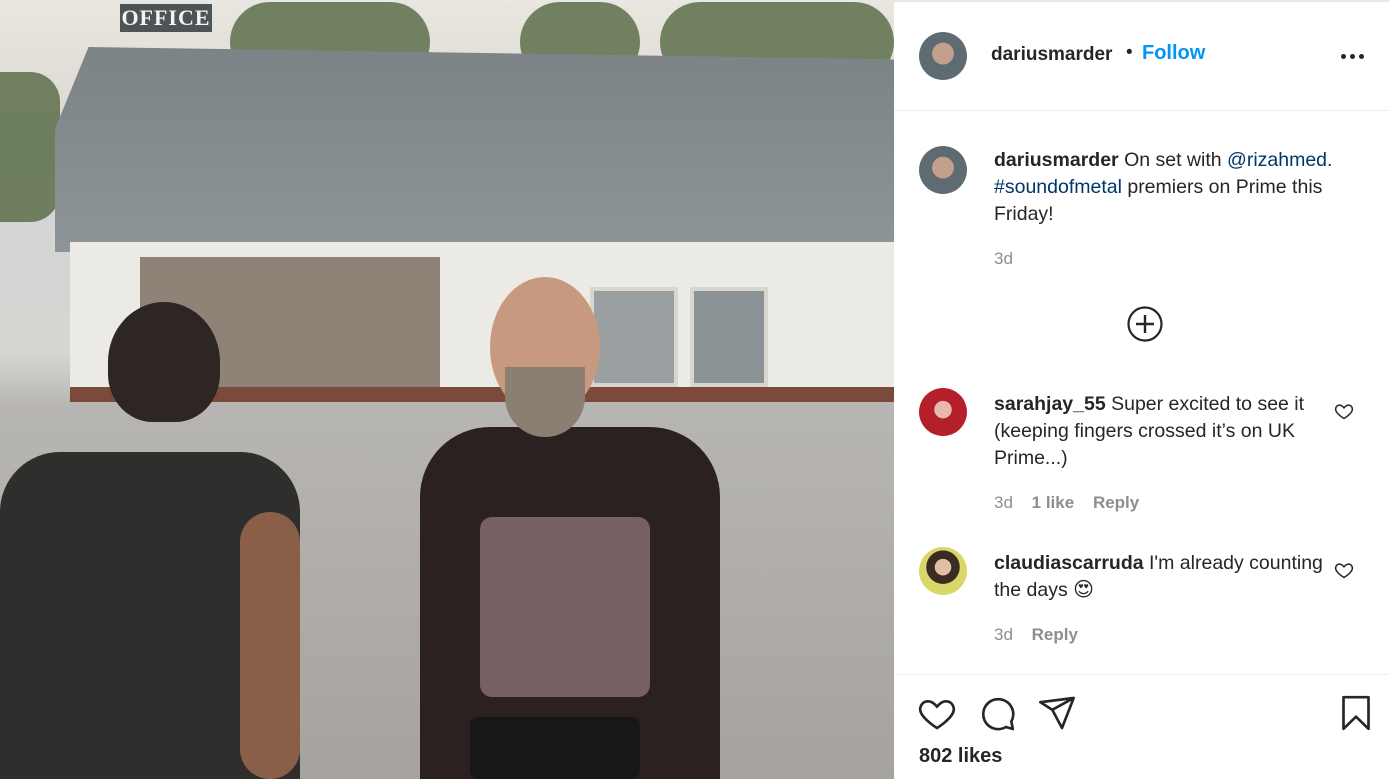  Describe the element at coordinates (150, 540) in the screenshot. I see `photo-person-left` at that location.